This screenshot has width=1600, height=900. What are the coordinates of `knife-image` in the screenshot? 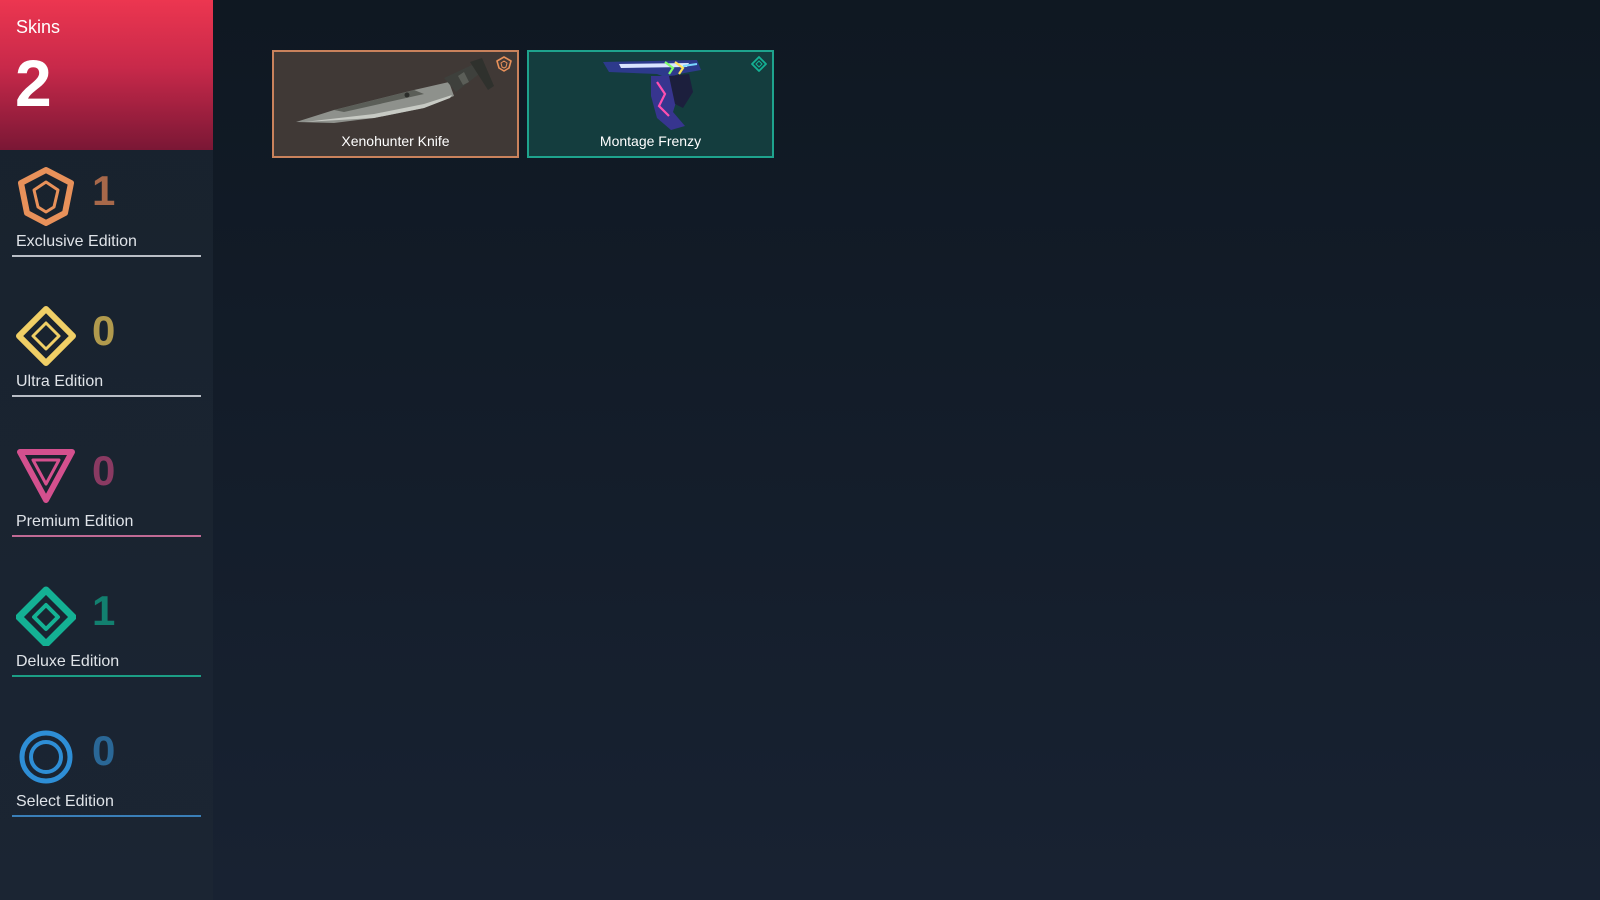 It's located at (395, 92).